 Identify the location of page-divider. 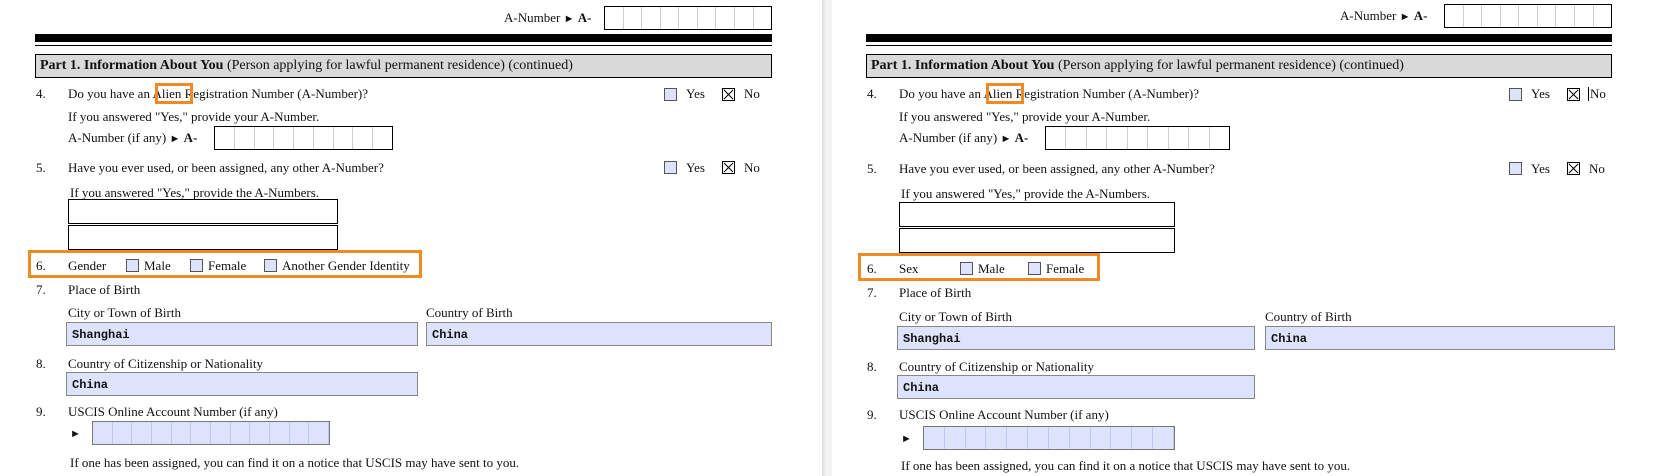
(827, 238).